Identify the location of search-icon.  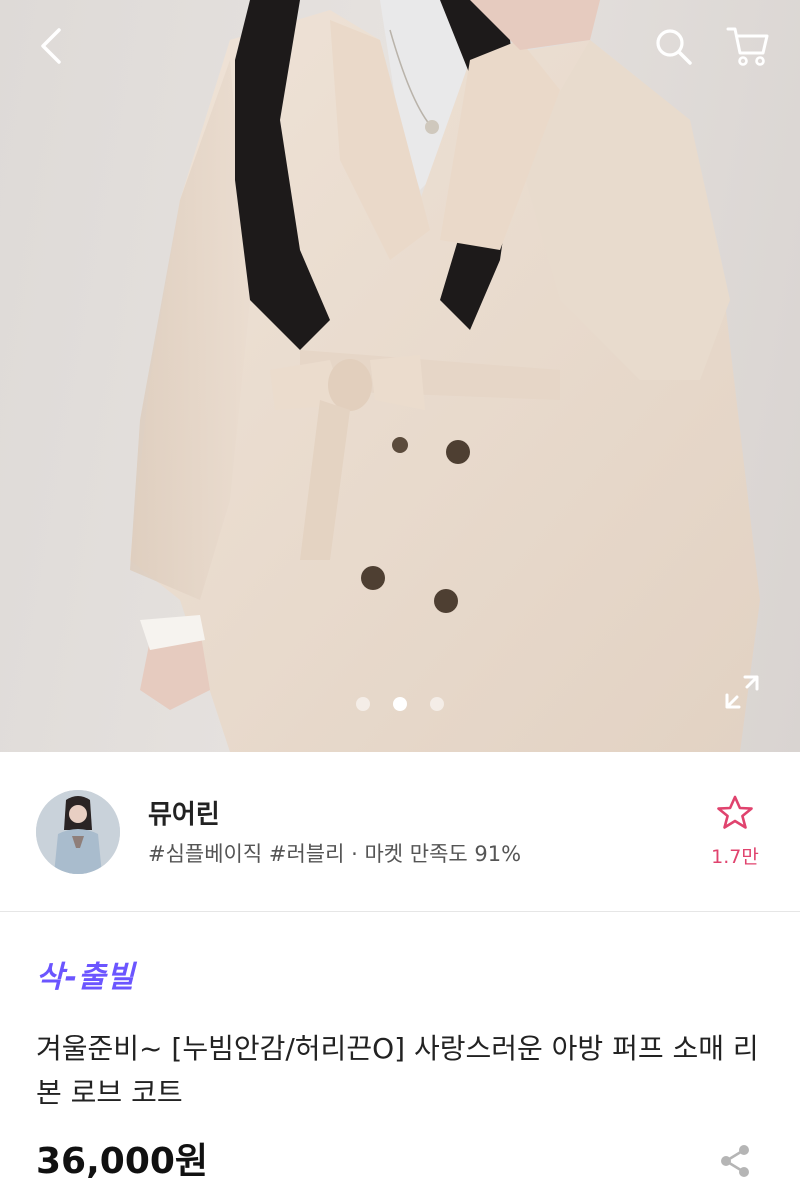
(674, 47).